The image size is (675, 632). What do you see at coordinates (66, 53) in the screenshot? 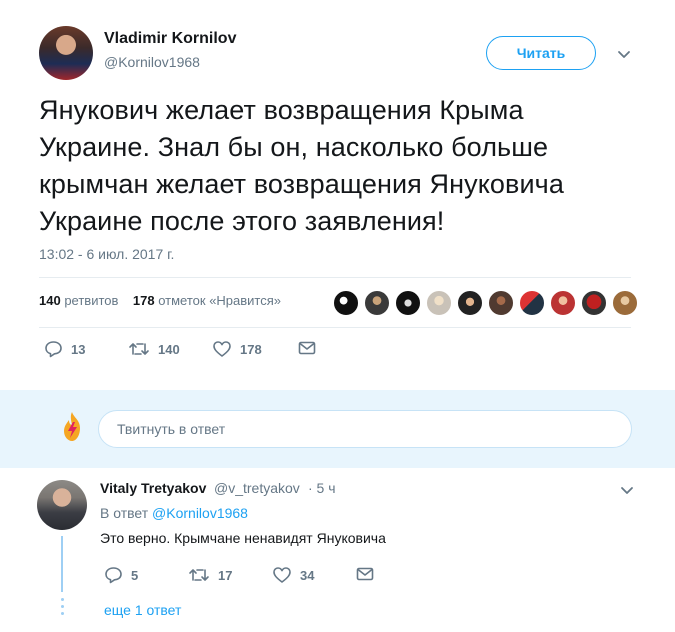
I see `author-avatar` at bounding box center [66, 53].